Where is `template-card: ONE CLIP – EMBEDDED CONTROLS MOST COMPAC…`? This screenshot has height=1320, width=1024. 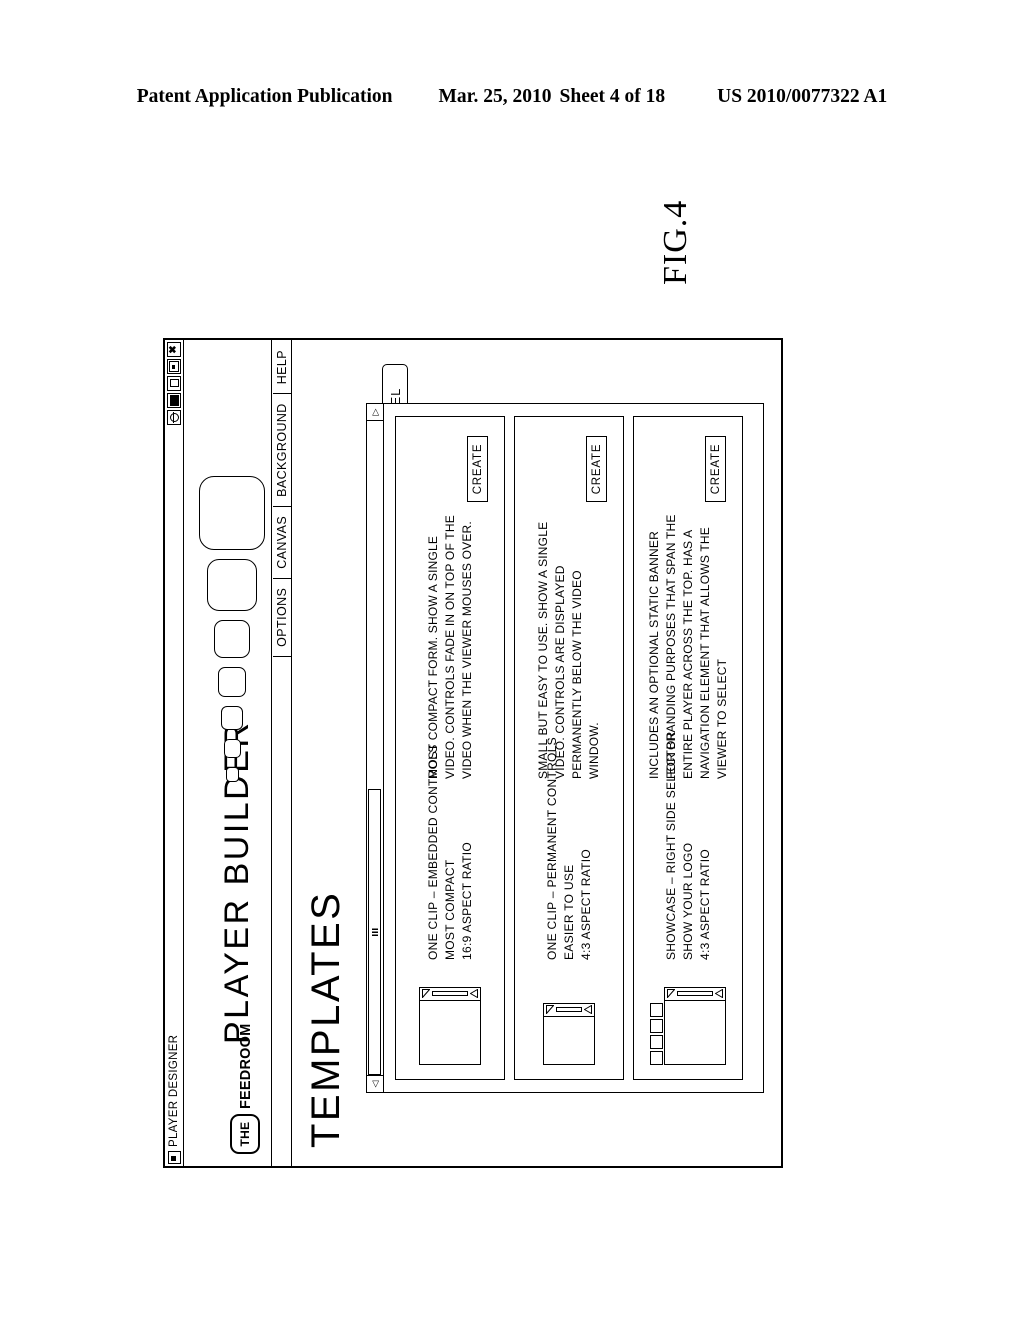
template-card: ONE CLIP – EMBEDDED CONTROLS MOST COMPAC… is located at coordinates (450, 748).